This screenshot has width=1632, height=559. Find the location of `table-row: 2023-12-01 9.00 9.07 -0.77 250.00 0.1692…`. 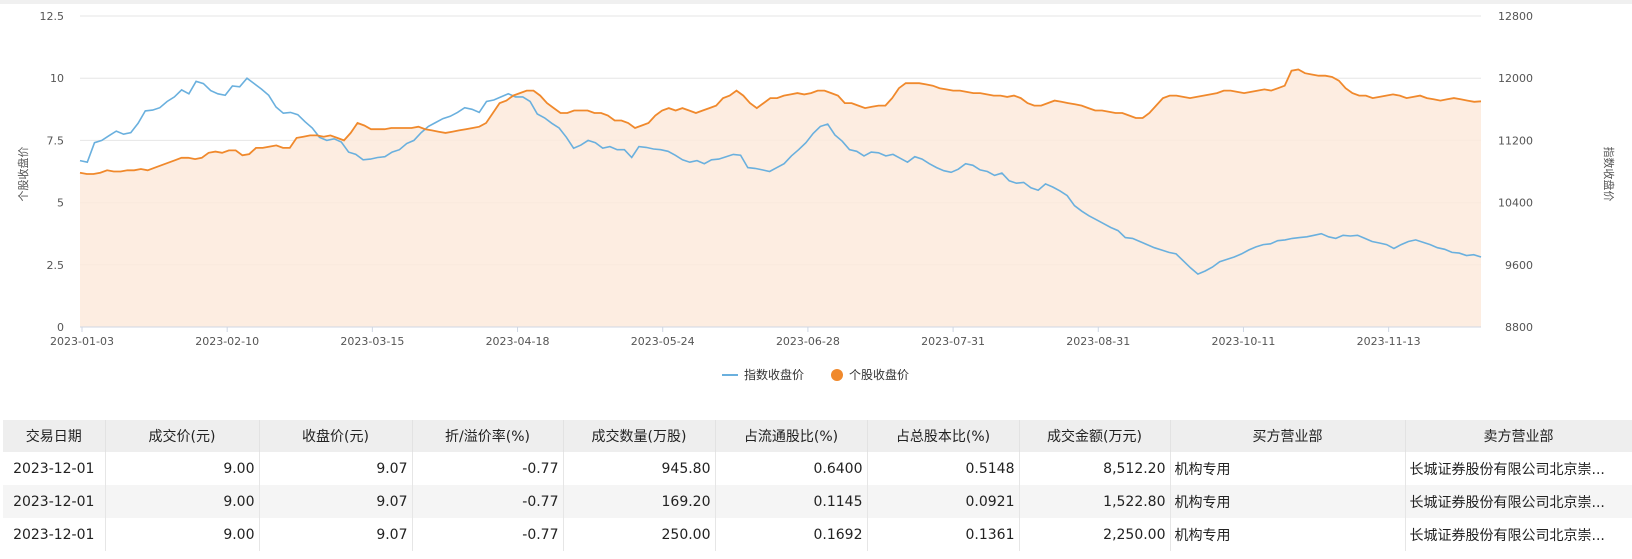

table-row: 2023-12-01 9.00 9.07 -0.77 250.00 0.1692… is located at coordinates (817, 534).